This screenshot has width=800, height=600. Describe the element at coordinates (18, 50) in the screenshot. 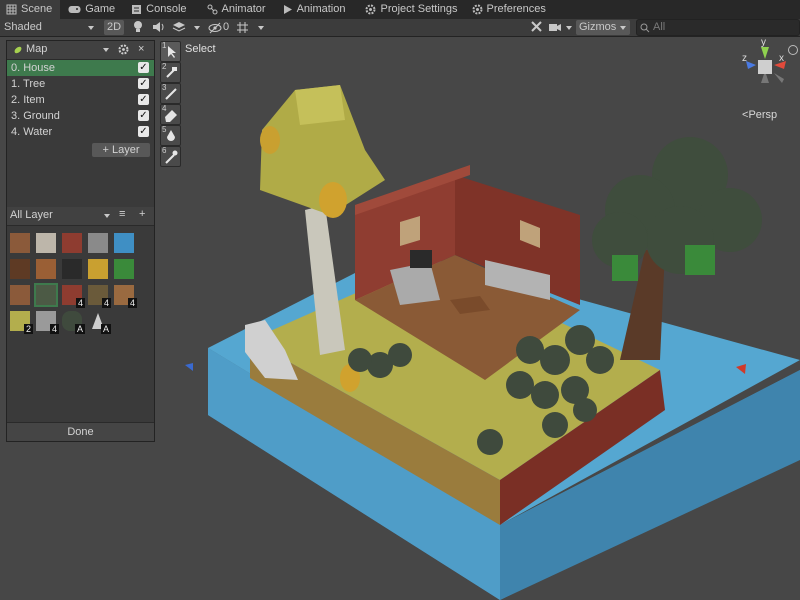

I see `leaf-icon` at that location.